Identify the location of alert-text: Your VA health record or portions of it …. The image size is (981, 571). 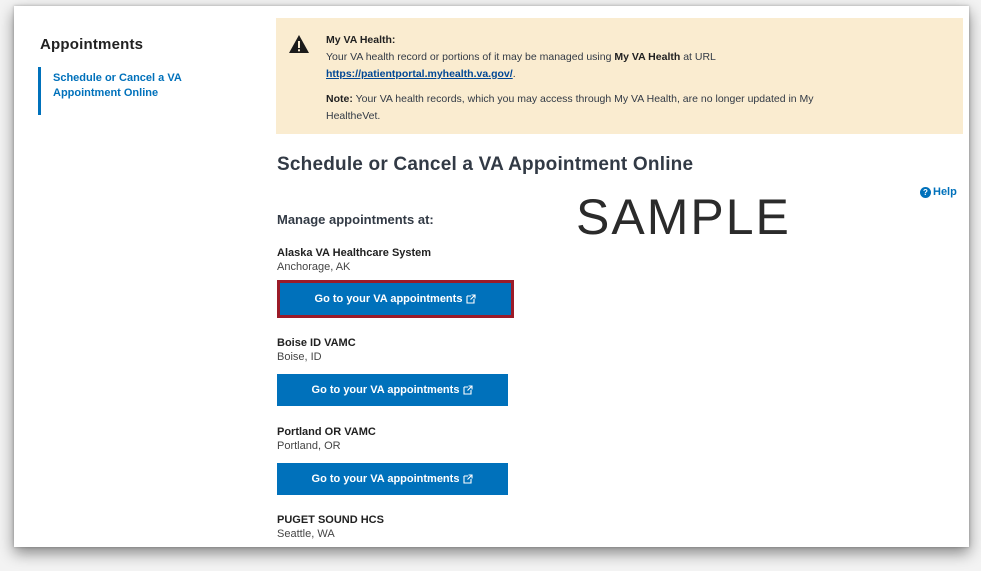
(586, 66).